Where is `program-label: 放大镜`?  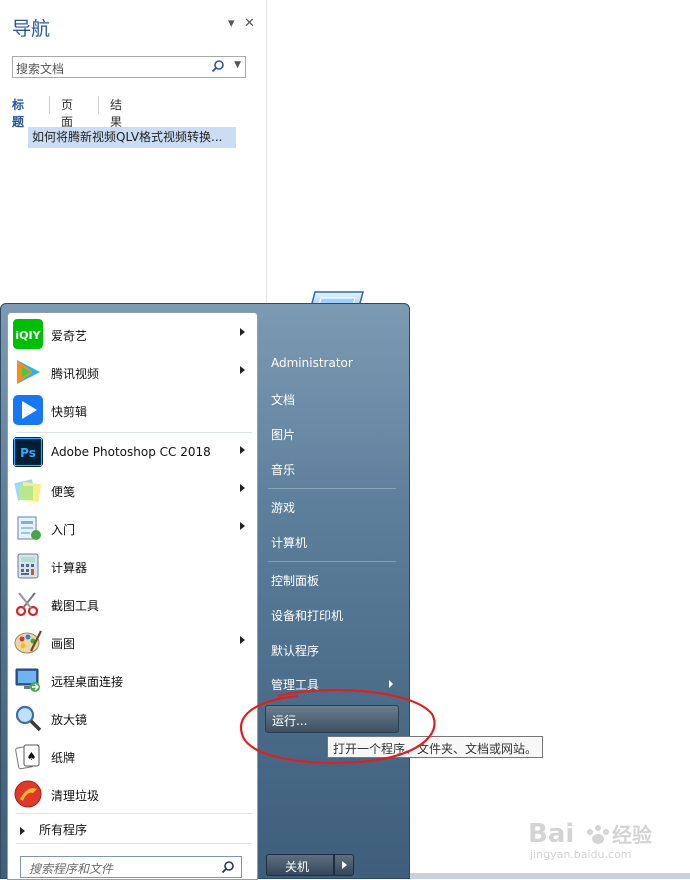 program-label: 放大镜 is located at coordinates (69, 720).